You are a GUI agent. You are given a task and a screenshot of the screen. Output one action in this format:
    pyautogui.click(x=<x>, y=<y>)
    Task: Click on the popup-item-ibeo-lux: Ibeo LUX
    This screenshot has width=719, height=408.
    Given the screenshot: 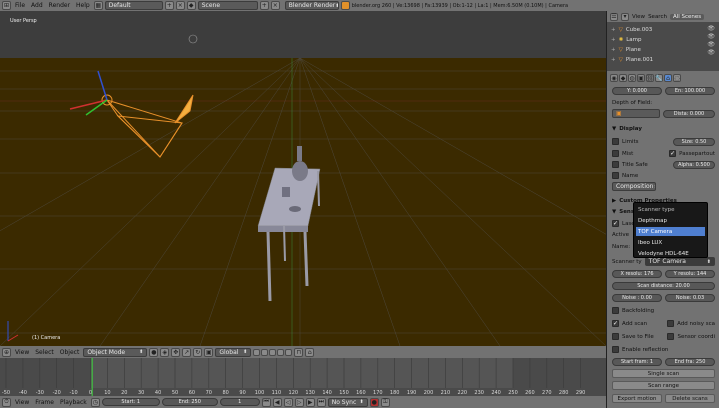 What is the action you would take?
    pyautogui.click(x=670, y=242)
    